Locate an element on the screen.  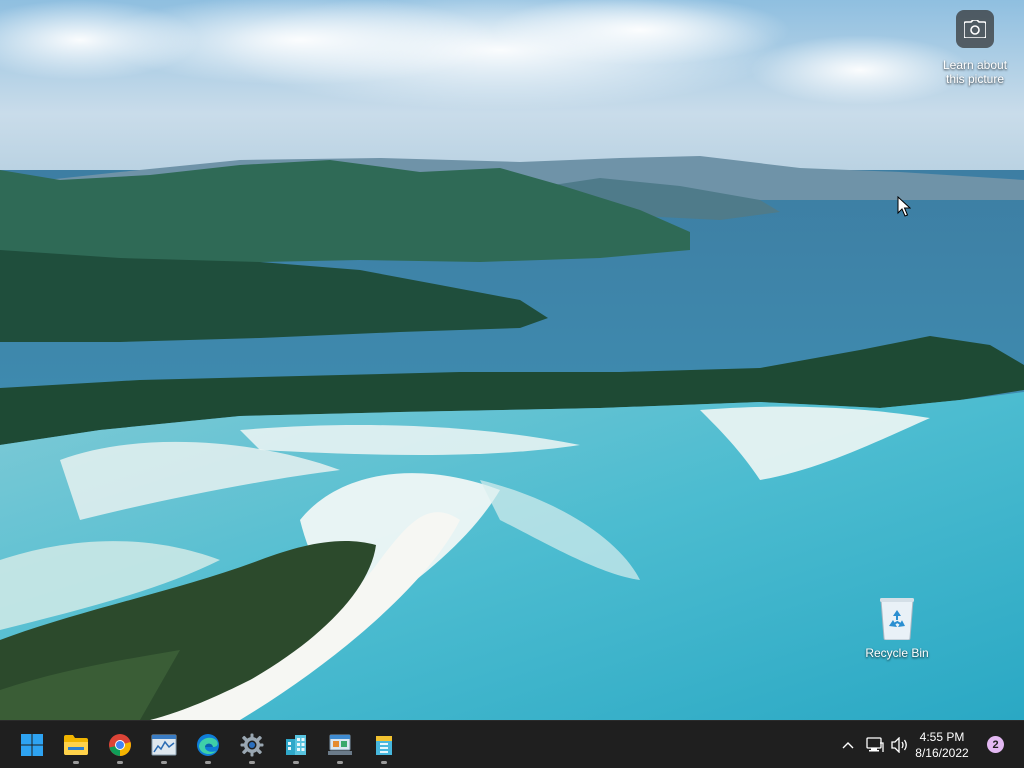
taskbar-performance-monitor is located at coordinates (164, 745).